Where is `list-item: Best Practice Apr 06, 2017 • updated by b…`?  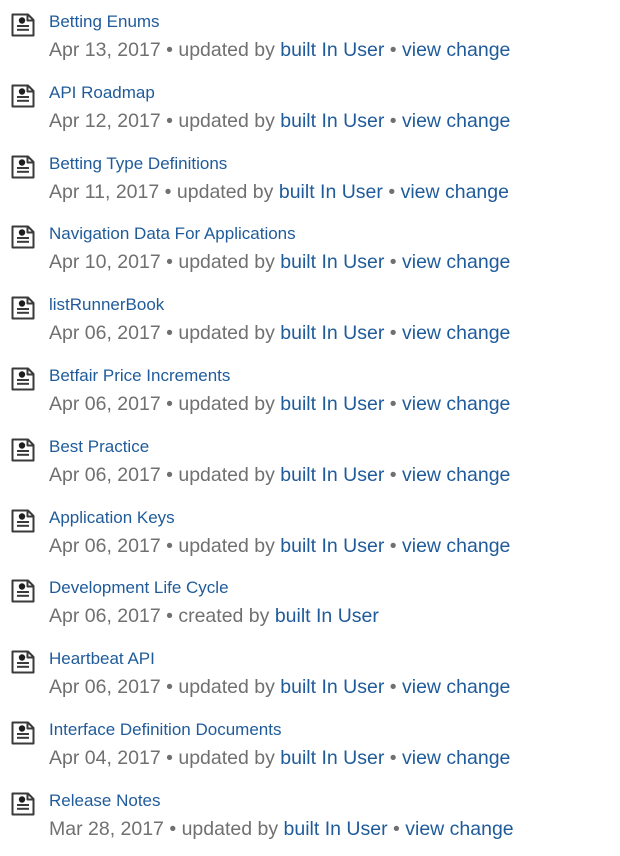 list-item: Best Practice Apr 06, 2017 • updated by b… is located at coordinates (310, 467).